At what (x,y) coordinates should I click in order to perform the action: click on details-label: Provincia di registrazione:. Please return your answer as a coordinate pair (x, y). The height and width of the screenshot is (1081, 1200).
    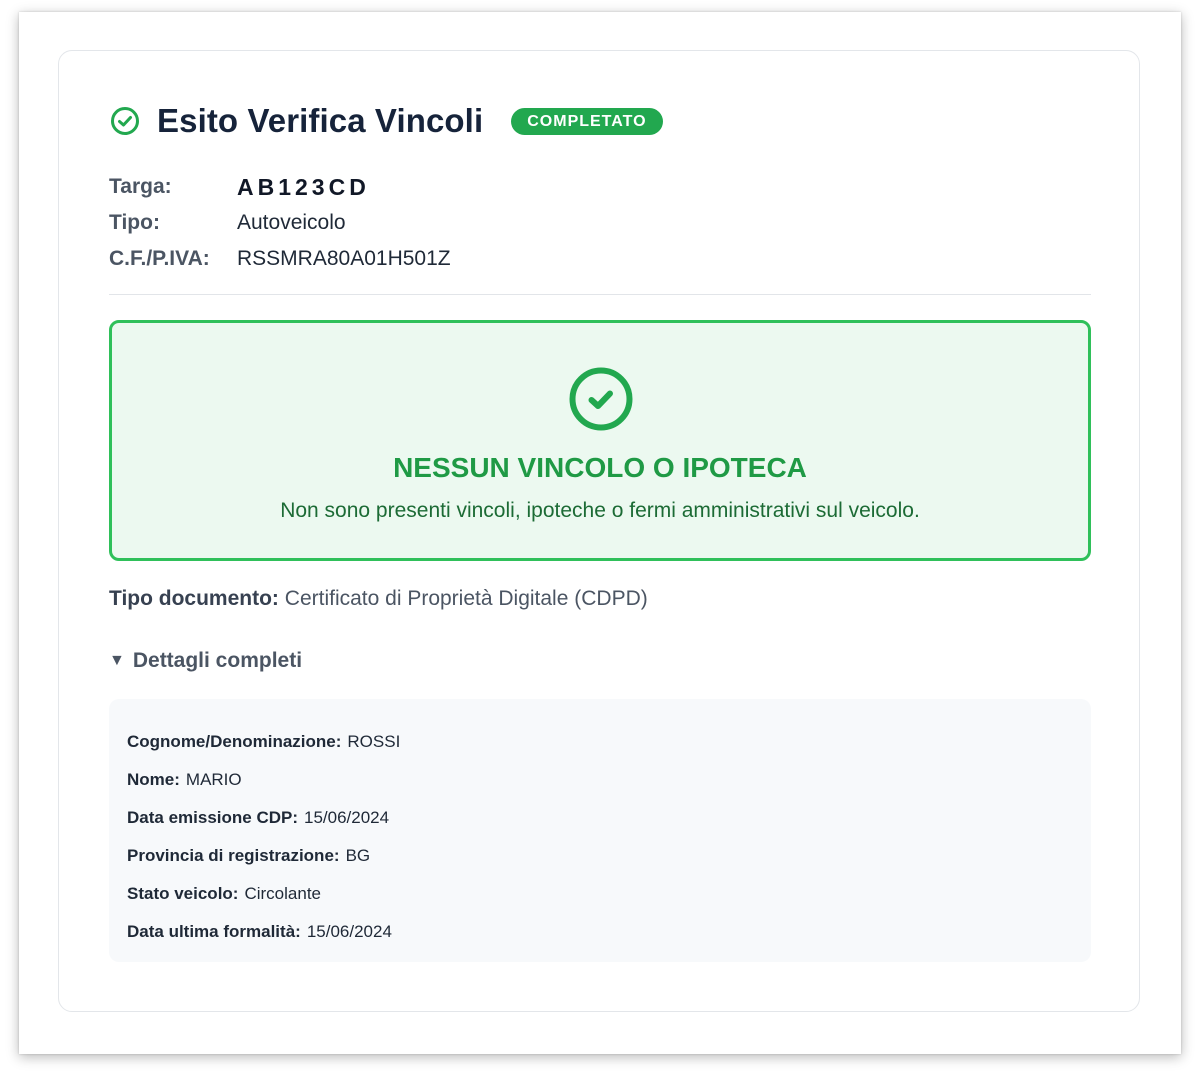
    Looking at the image, I should click on (233, 855).